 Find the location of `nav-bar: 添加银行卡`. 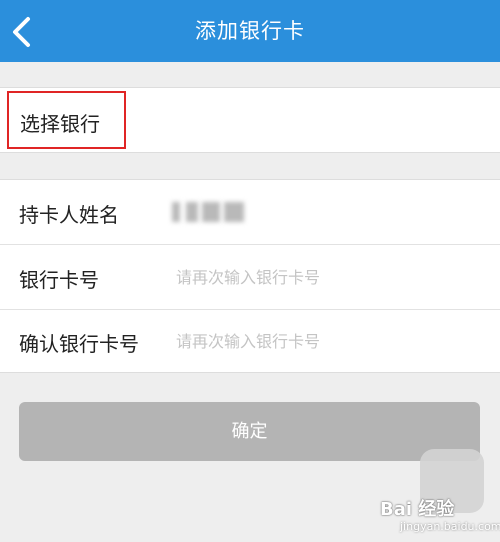

nav-bar: 添加银行卡 is located at coordinates (250, 31).